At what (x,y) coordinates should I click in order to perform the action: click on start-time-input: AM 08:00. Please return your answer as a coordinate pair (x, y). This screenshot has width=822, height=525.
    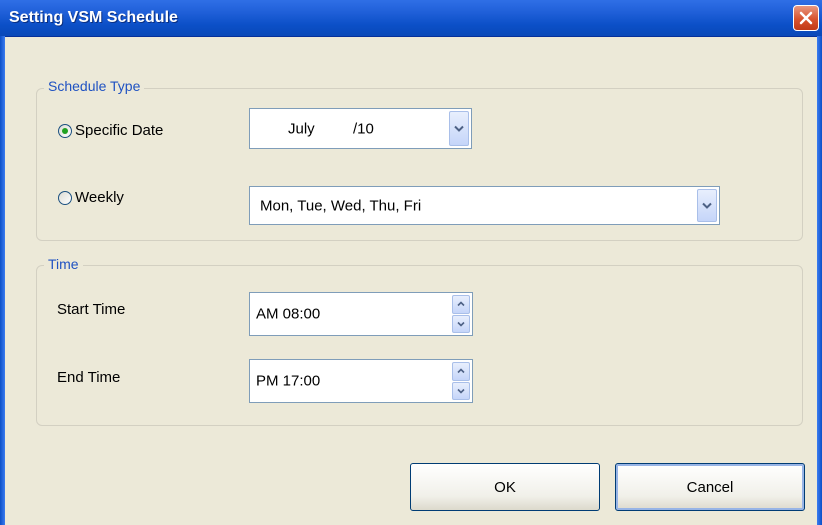
    Looking at the image, I should click on (361, 314).